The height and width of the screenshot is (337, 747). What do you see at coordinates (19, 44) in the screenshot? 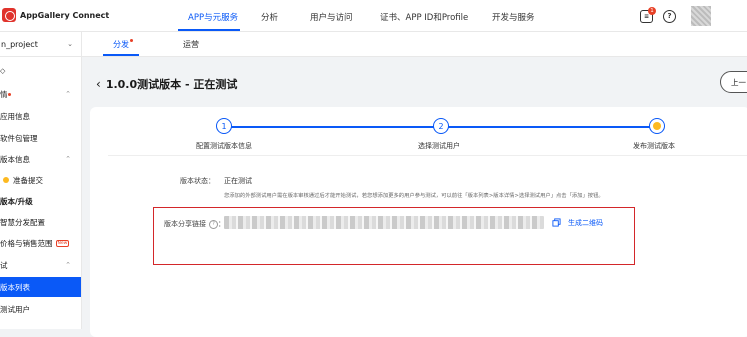
I see `project-name: n_project` at bounding box center [19, 44].